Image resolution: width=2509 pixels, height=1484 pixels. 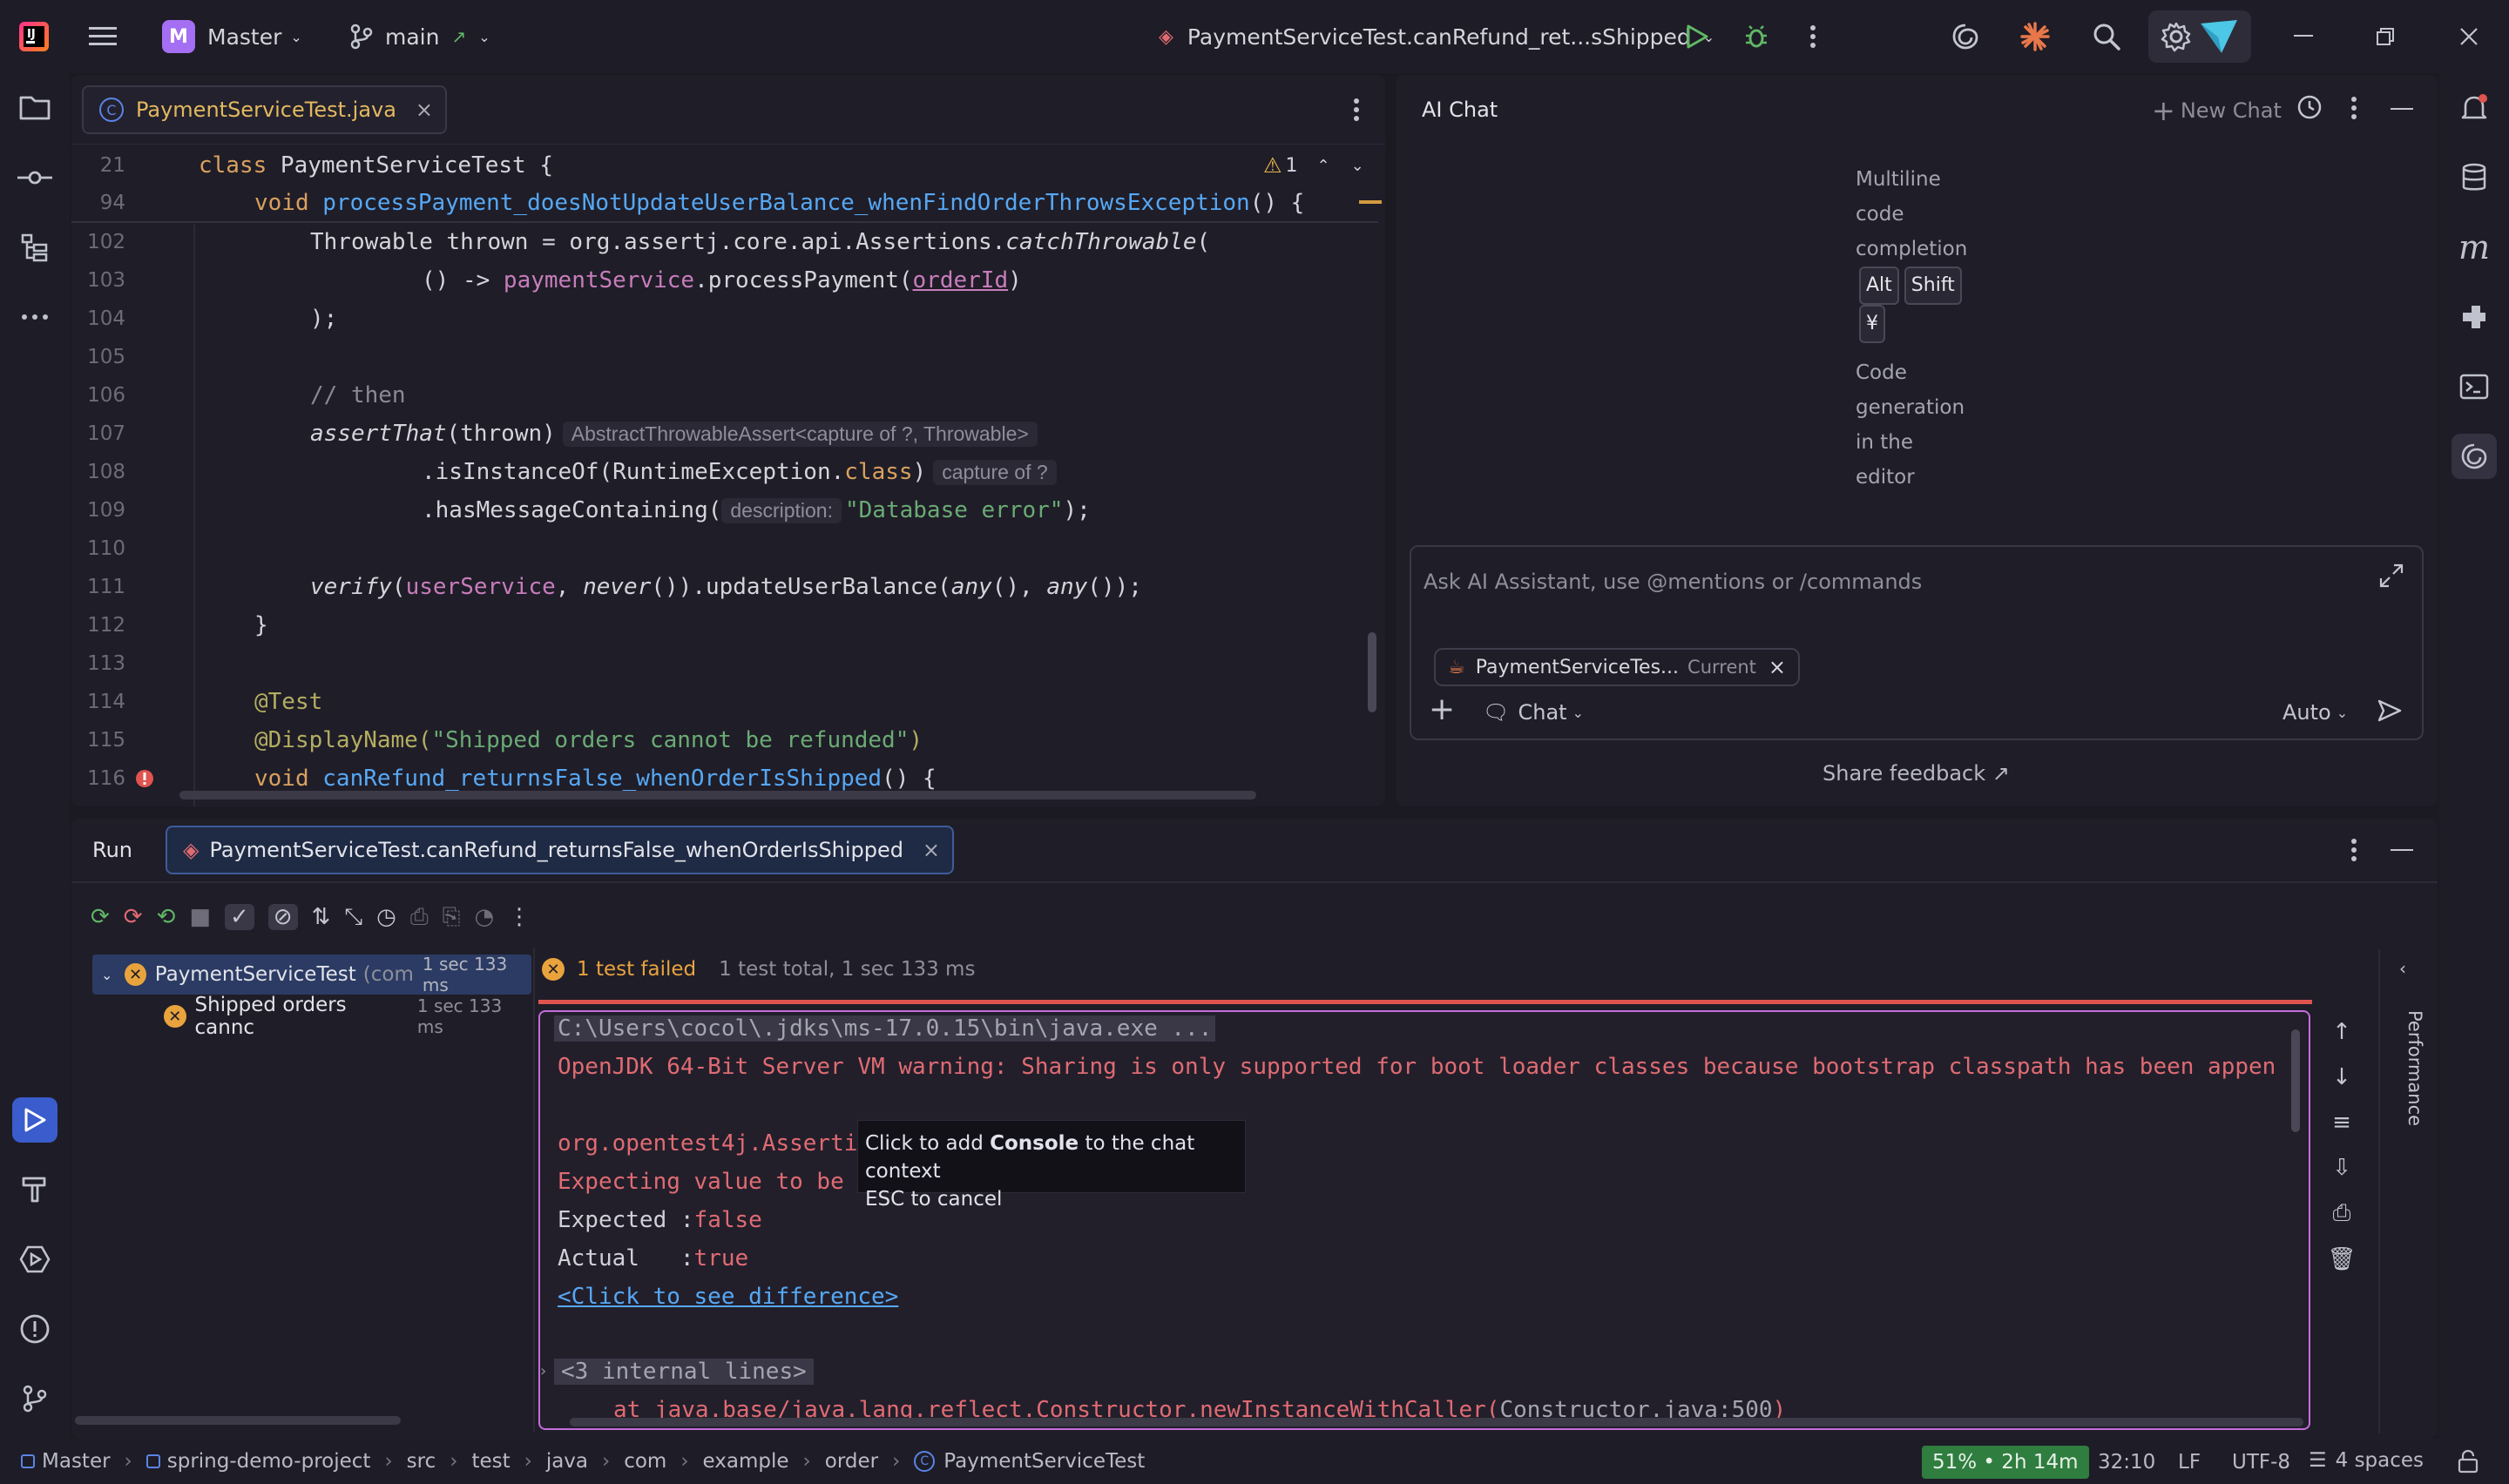 What do you see at coordinates (264, 109) in the screenshot?
I see `editor-tab-paymentservicetest: C PaymentServiceTest.java ×` at bounding box center [264, 109].